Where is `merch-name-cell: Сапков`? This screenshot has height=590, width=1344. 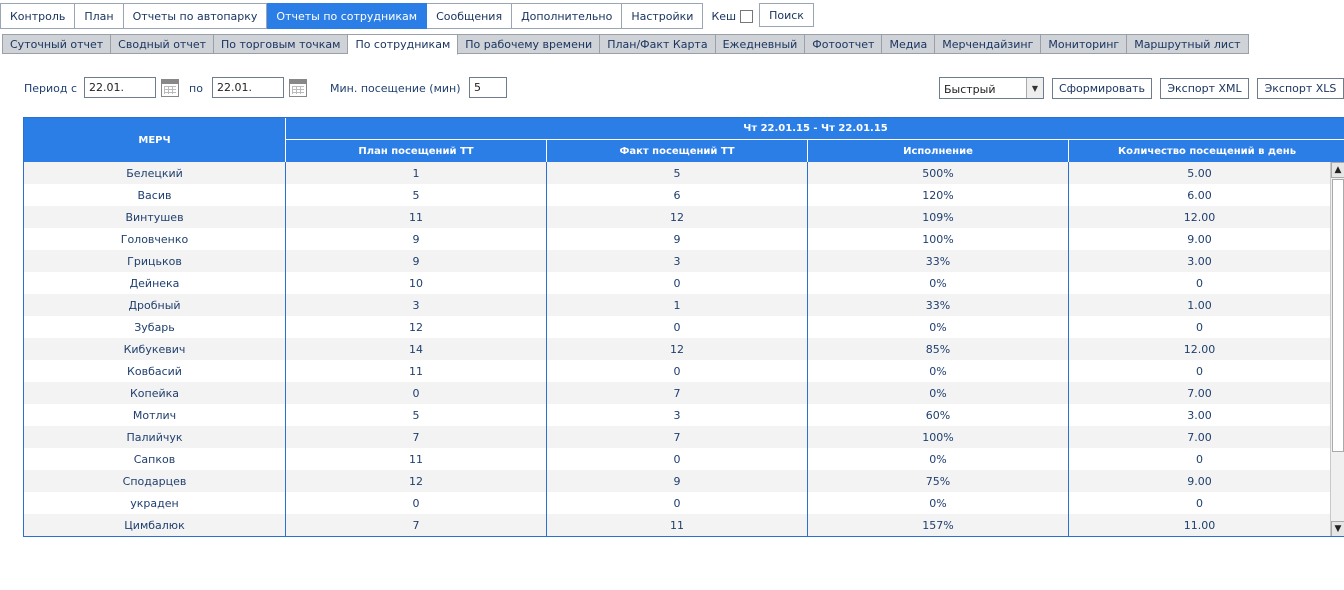
merch-name-cell: Сапков is located at coordinates (155, 459).